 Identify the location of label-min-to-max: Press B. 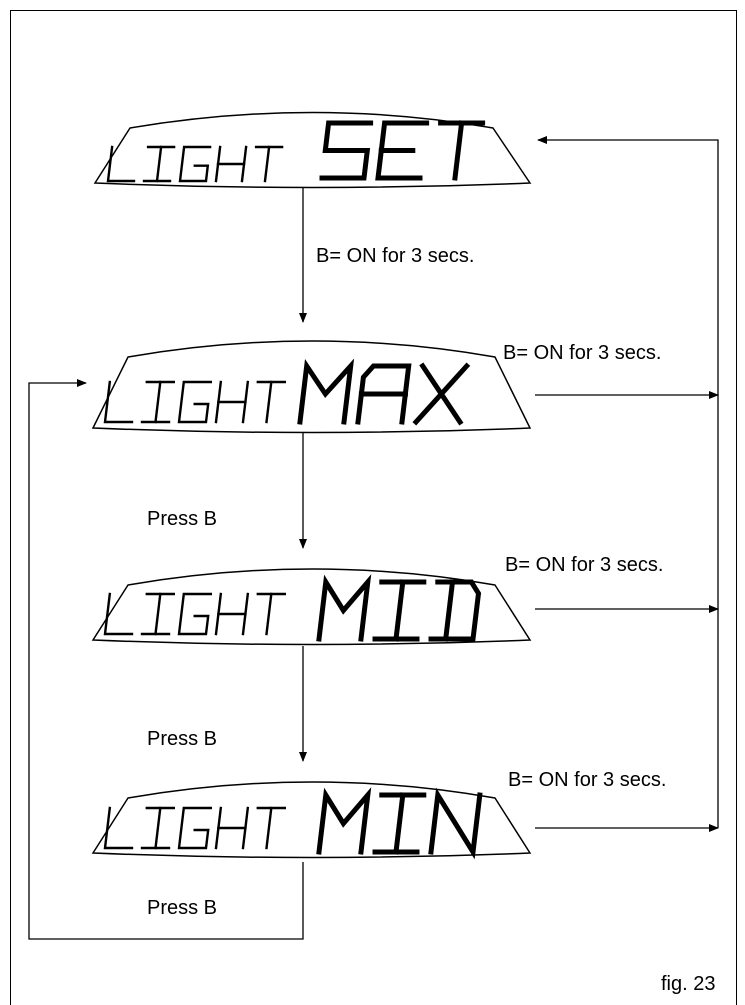
(182, 908).